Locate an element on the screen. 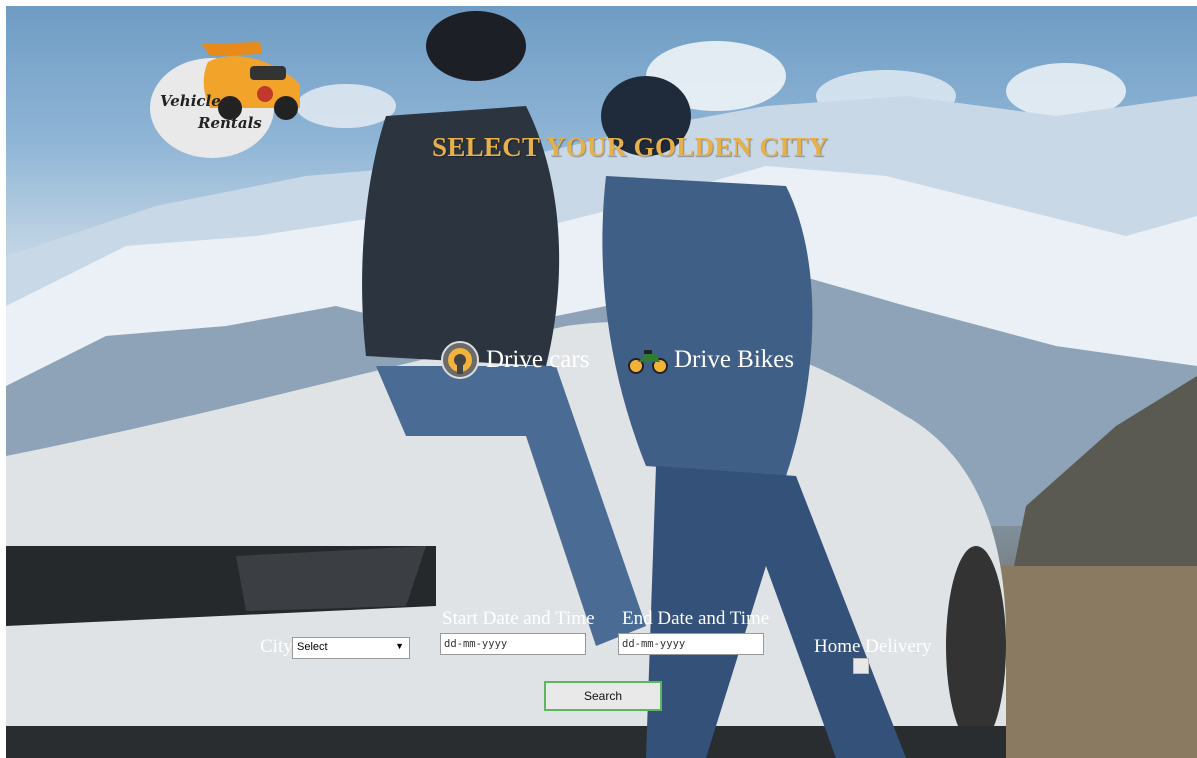 The width and height of the screenshot is (1197, 758). city-select: Select ▼ is located at coordinates (351, 648).